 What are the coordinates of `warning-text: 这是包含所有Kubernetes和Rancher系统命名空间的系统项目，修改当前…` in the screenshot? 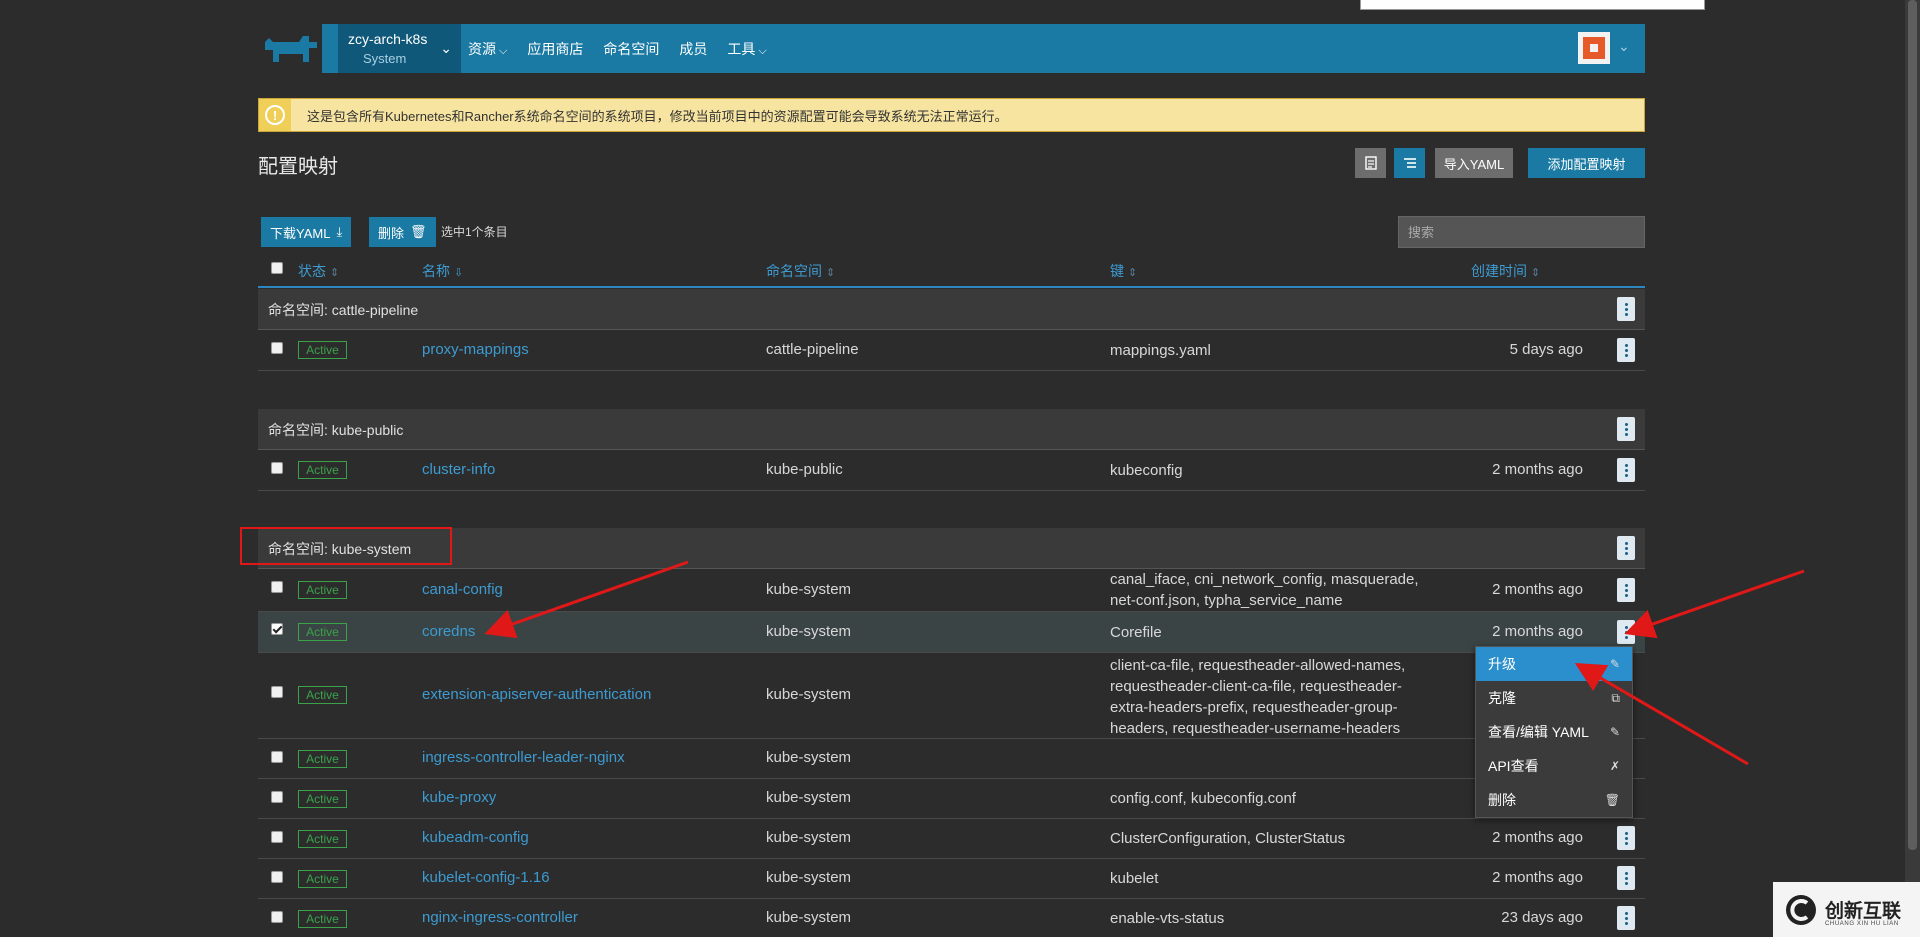 It's located at (657, 116).